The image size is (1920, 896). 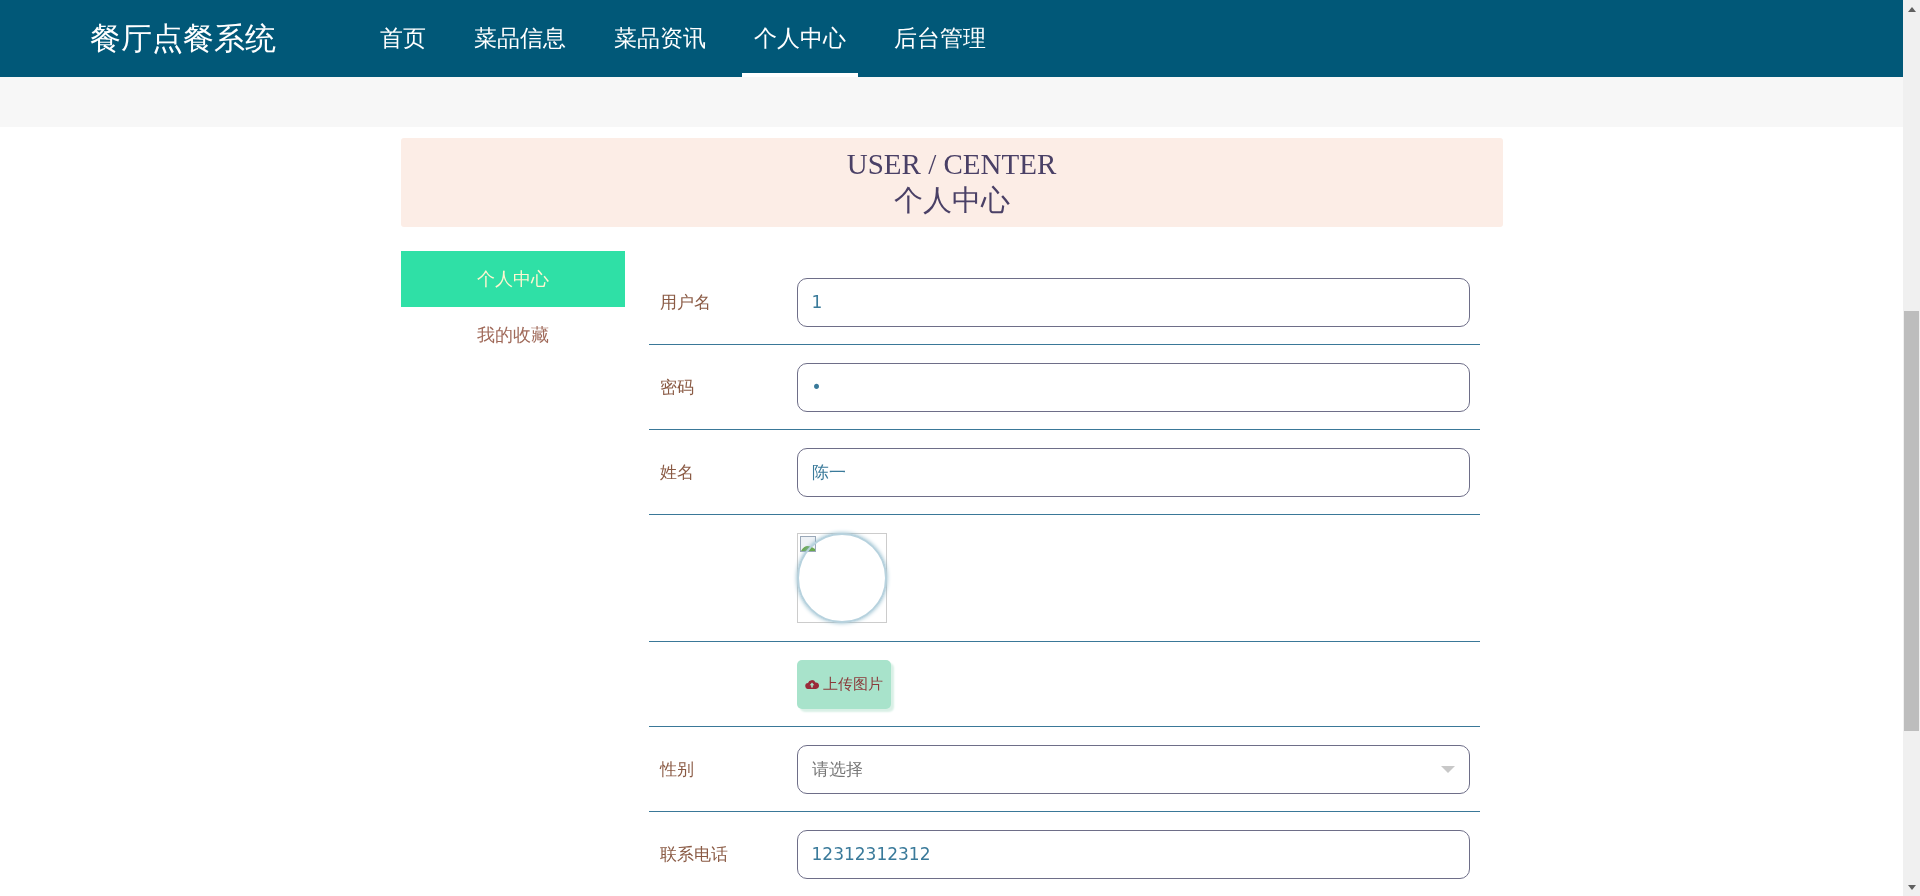 What do you see at coordinates (940, 38) in the screenshot?
I see `nav-link: 后台管理` at bounding box center [940, 38].